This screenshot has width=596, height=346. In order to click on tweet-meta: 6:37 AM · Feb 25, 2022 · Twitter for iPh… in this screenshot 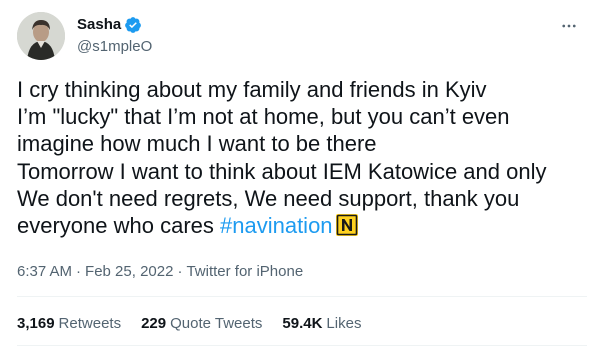, I will do `click(160, 272)`.